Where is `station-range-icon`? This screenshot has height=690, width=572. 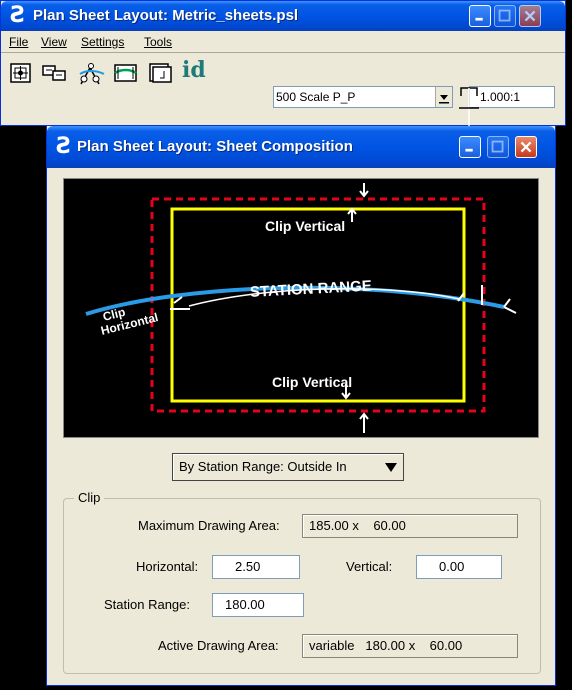
station-range-icon is located at coordinates (91, 73).